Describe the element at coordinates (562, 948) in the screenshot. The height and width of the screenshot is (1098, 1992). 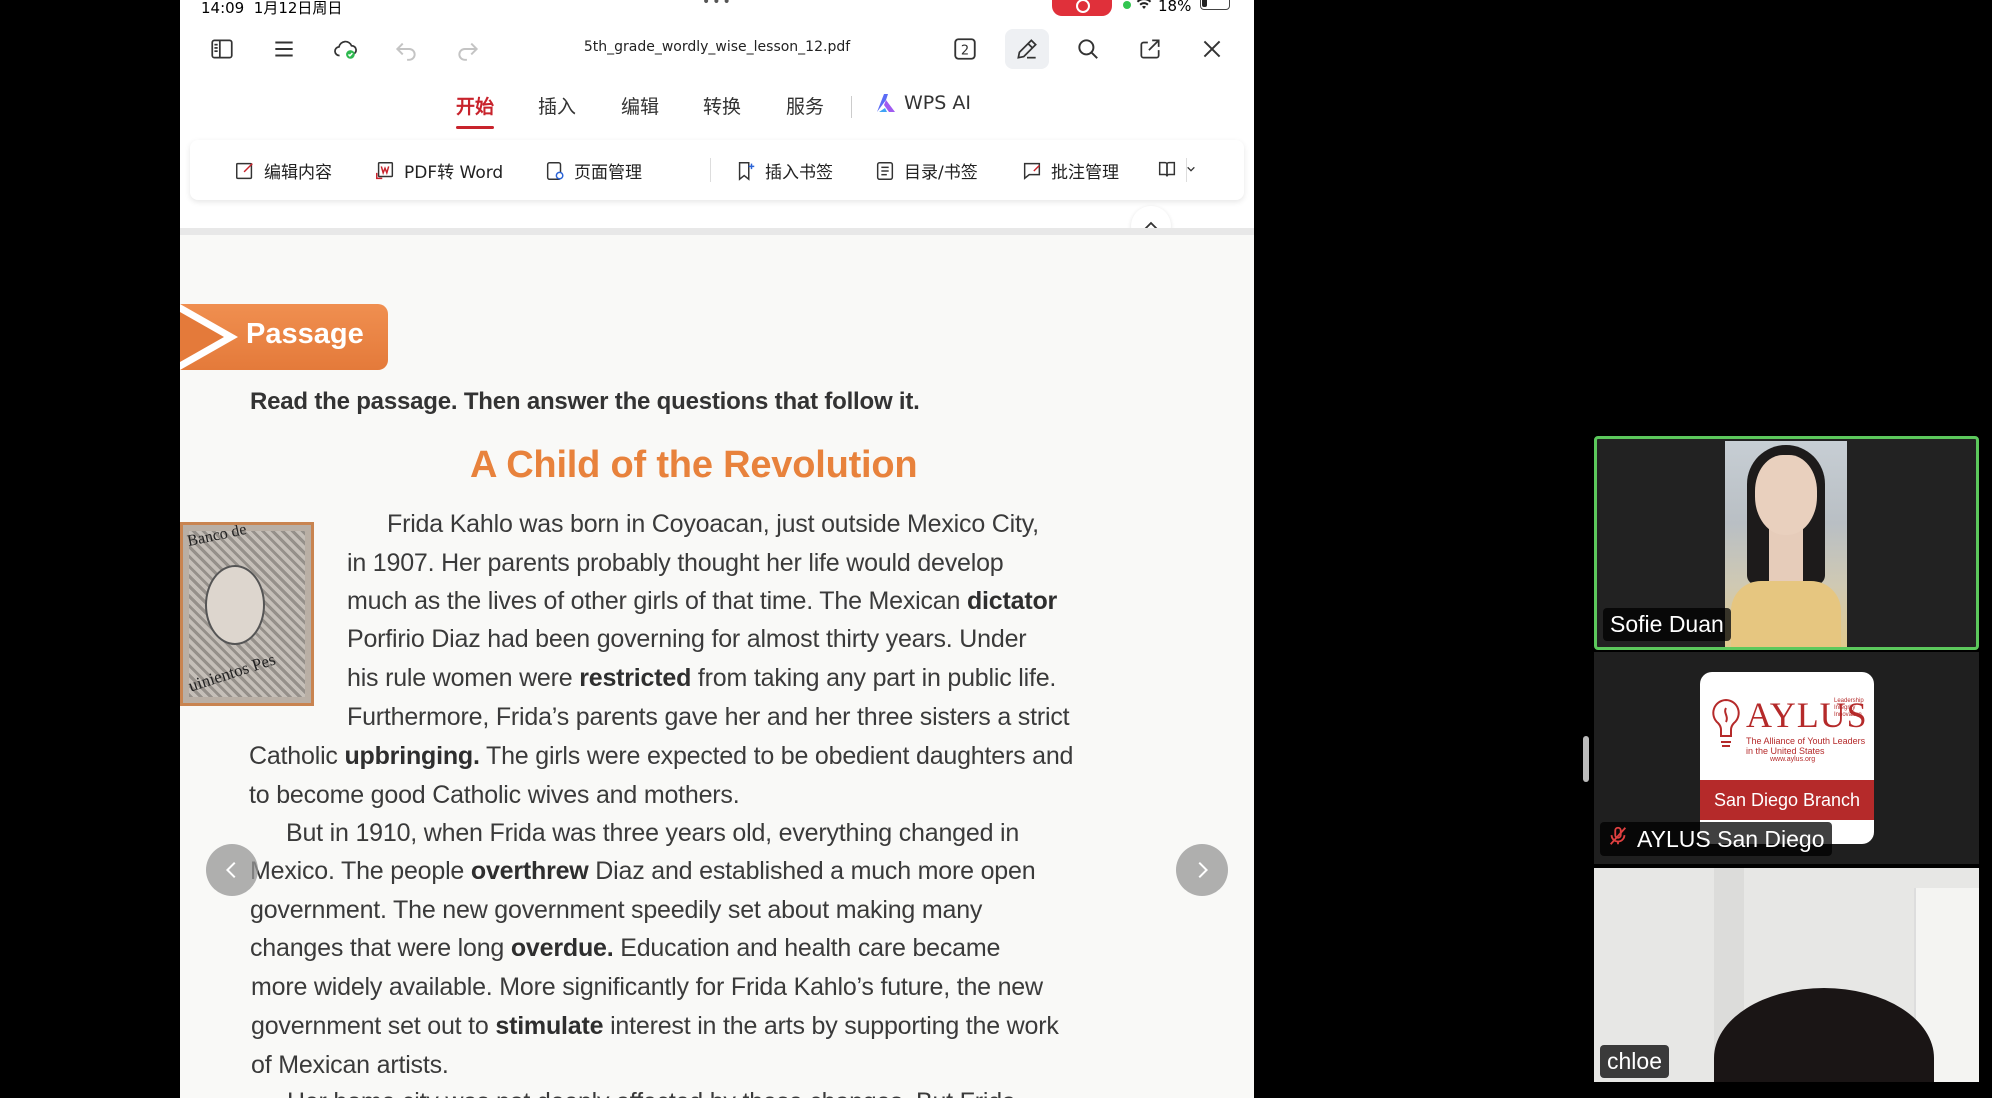
I see `vocabulary-word: overdue.` at that location.